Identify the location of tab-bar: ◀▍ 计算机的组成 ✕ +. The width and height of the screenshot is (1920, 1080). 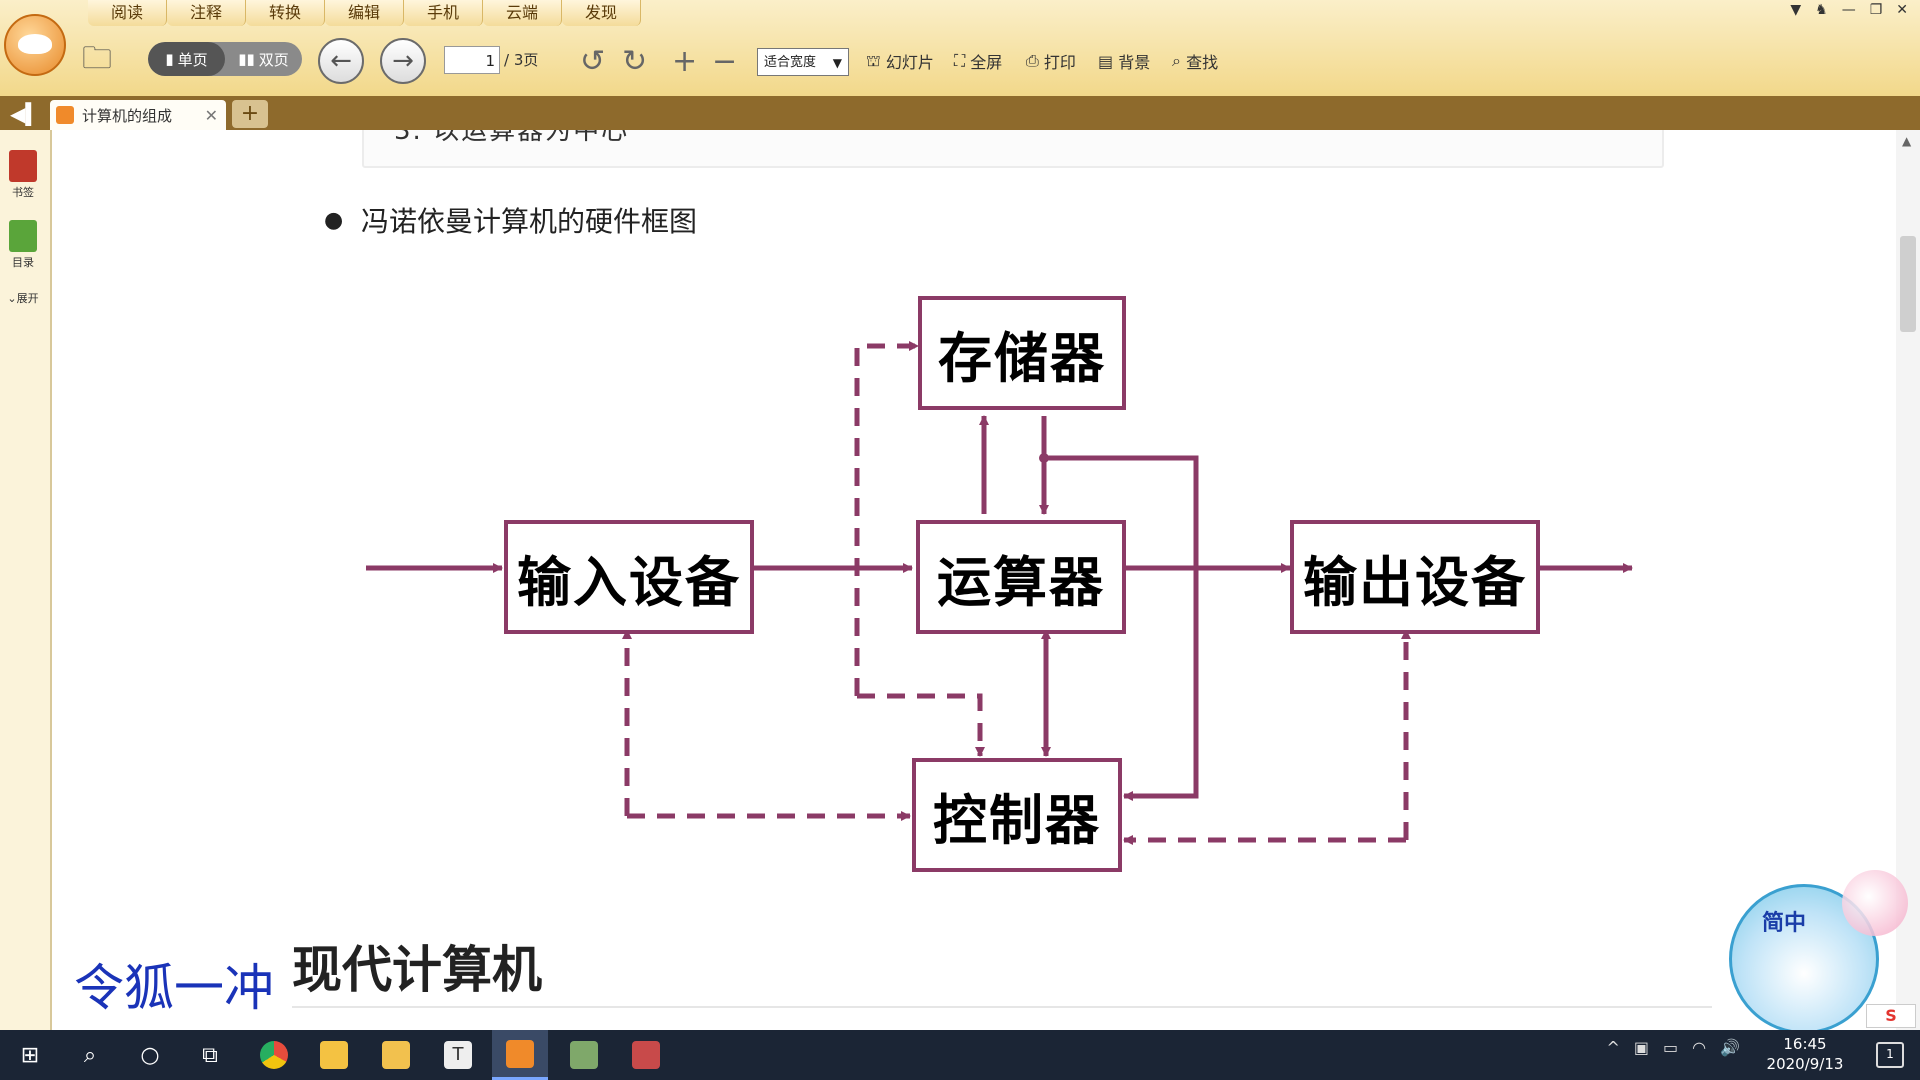
(960, 113).